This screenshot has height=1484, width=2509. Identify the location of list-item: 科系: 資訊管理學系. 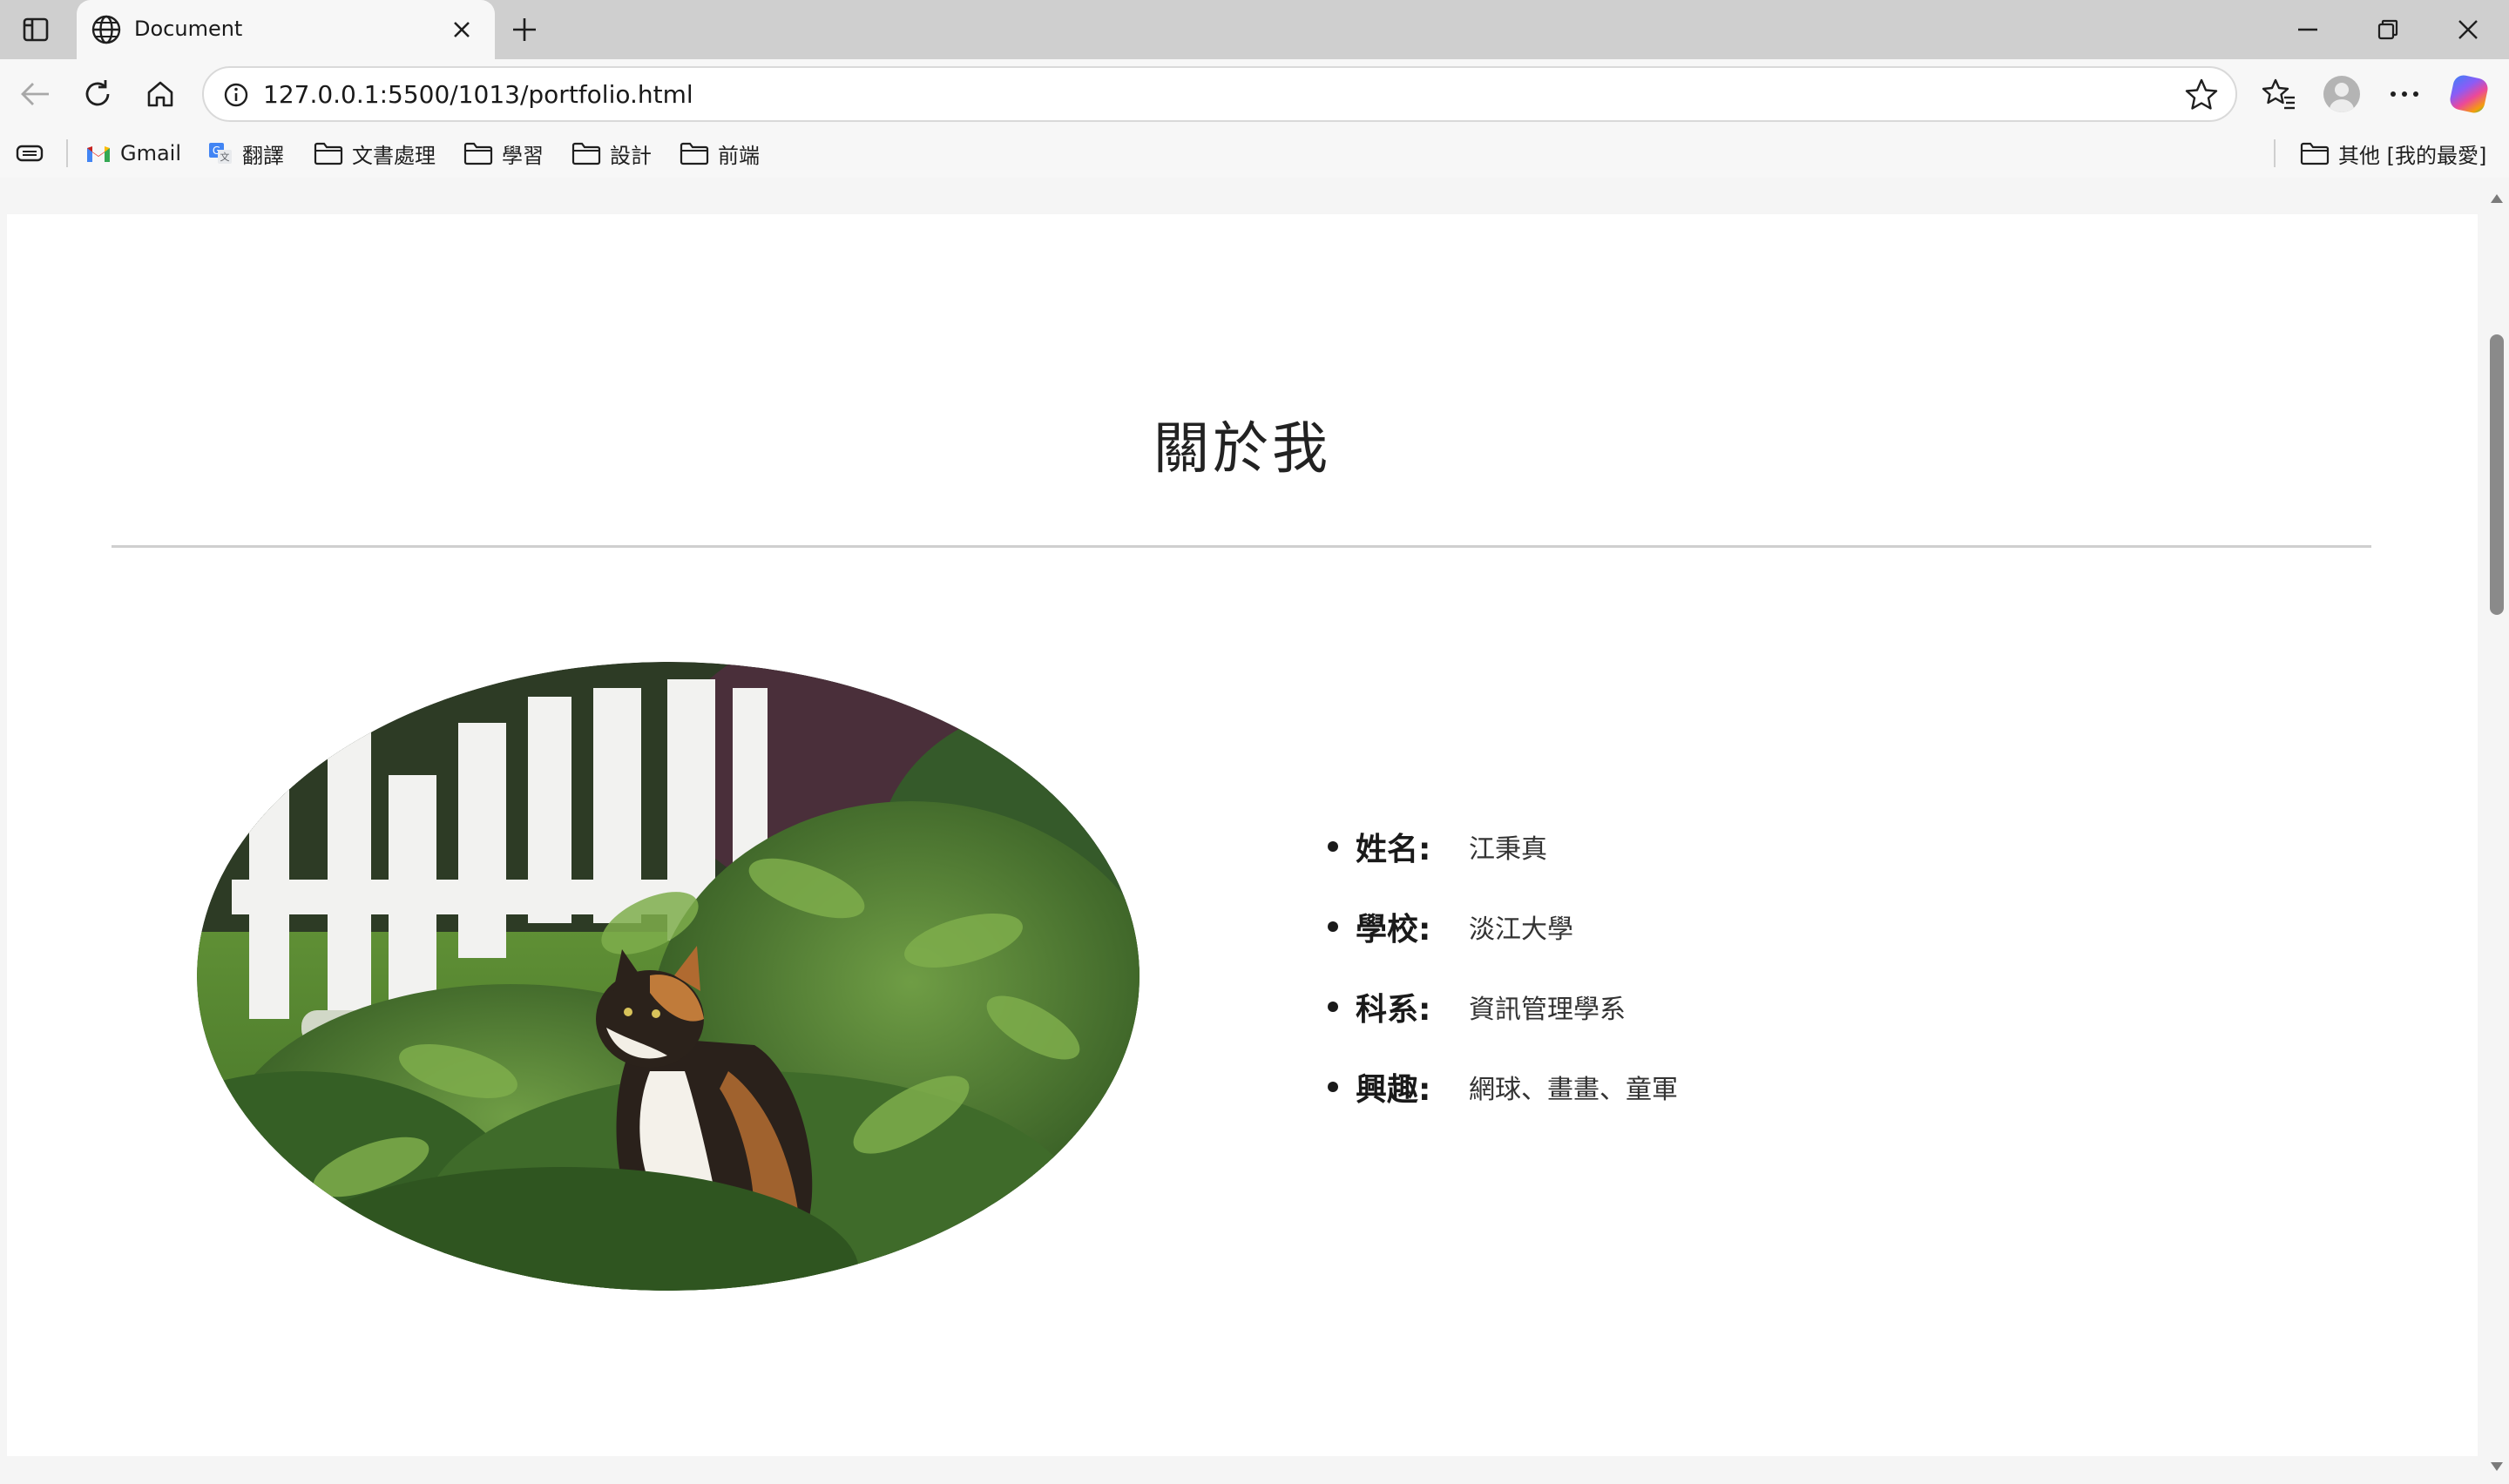
(1720, 1007).